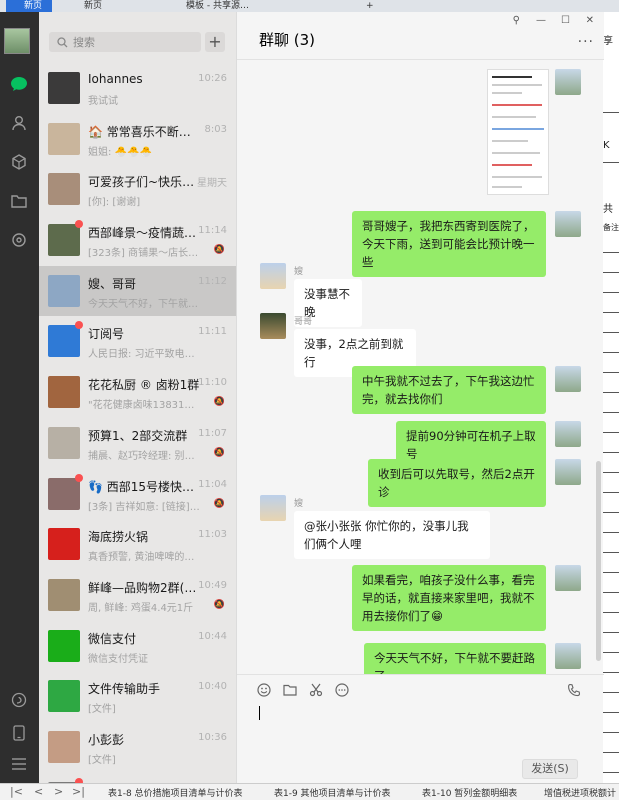 The height and width of the screenshot is (800, 619). I want to click on chat-list-item: 花花私厨 ® 卤粉1群 "花花健康卤味13831102… 11:10 🔕, so click(137, 392).